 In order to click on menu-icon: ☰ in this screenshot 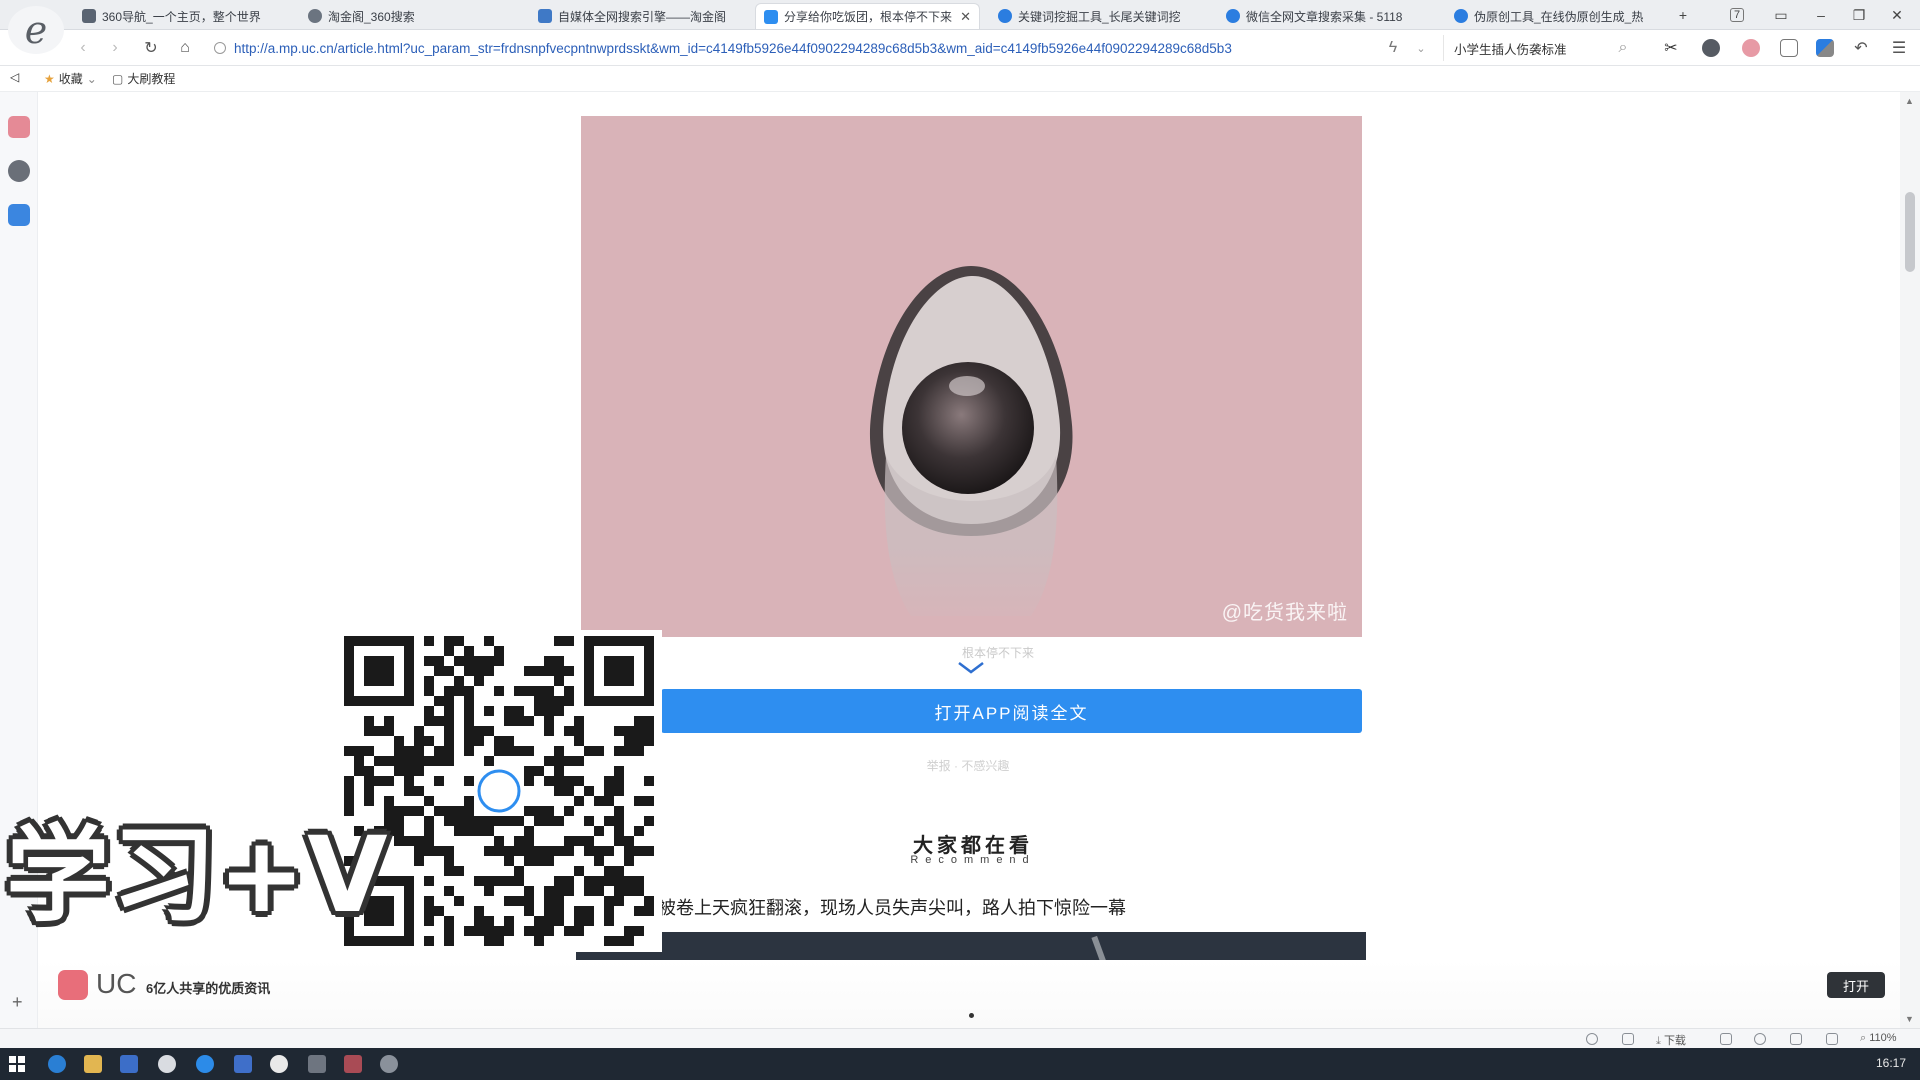, I will do `click(1899, 48)`.